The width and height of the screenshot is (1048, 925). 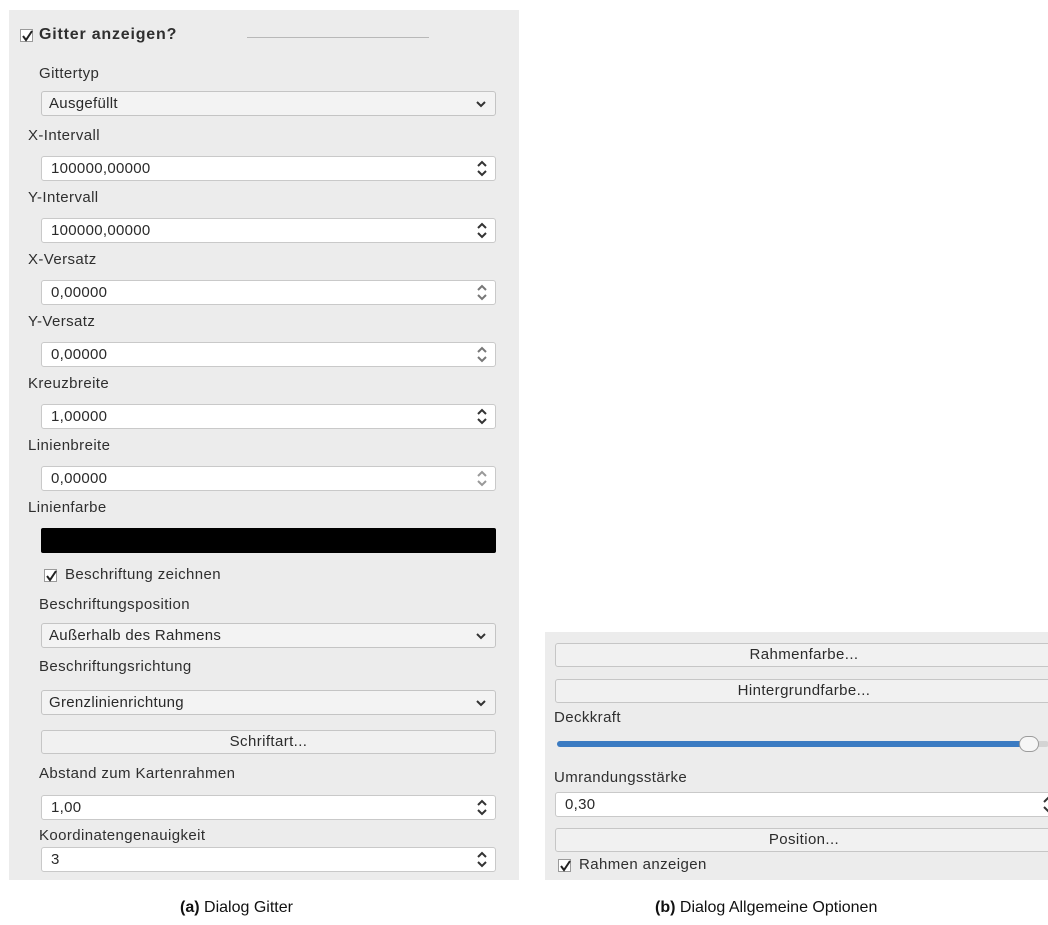 I want to click on coord-precision-value: 3, so click(x=55, y=859).